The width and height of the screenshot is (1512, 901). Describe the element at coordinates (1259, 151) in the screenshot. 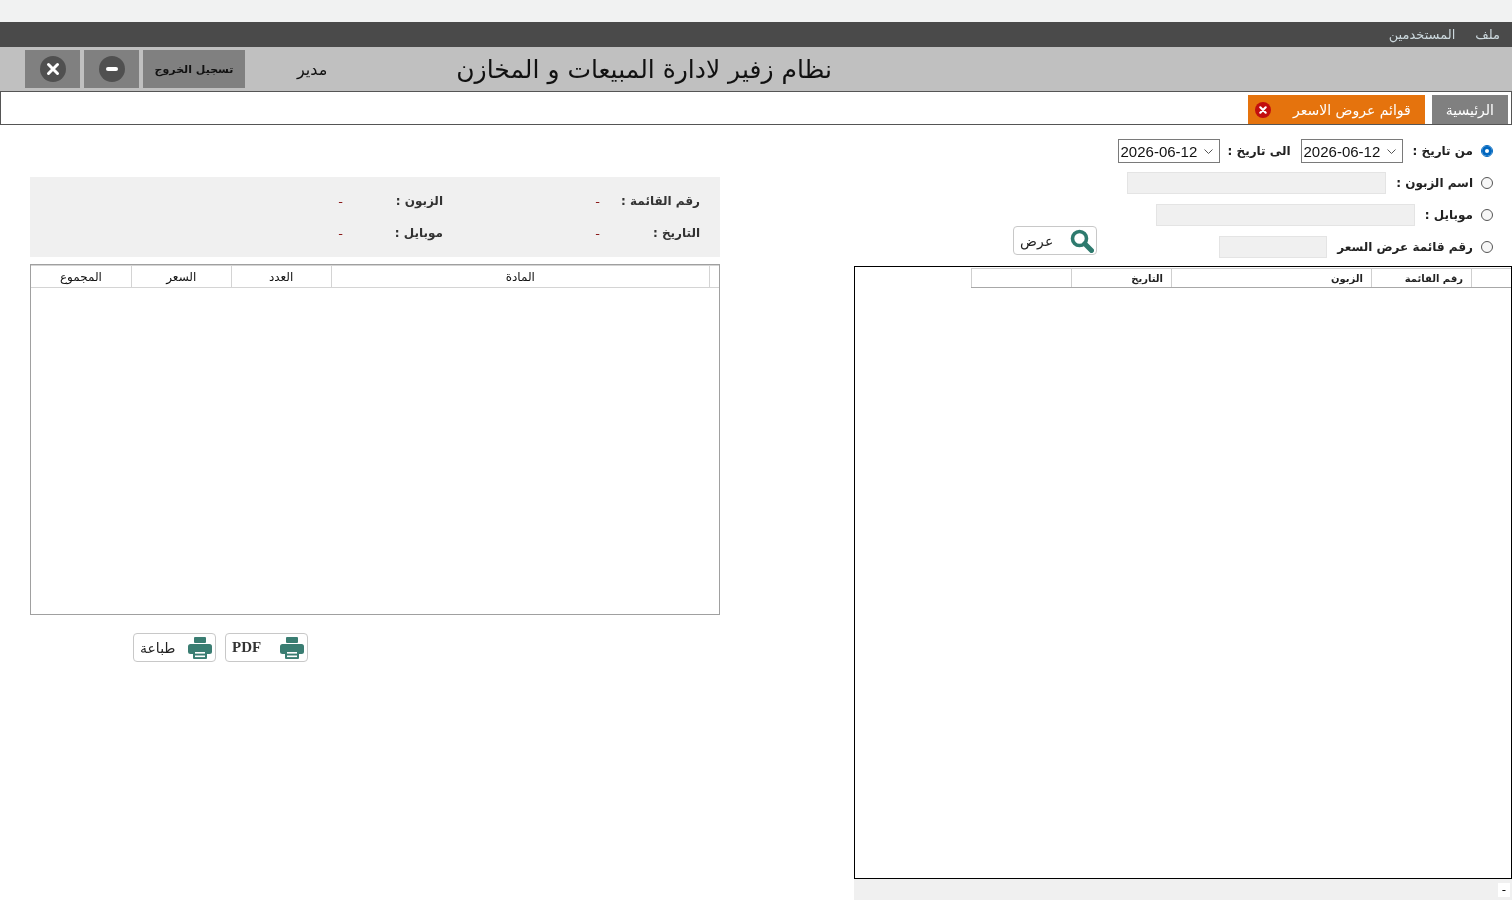

I see `filter-label: الى تاريخ :` at that location.